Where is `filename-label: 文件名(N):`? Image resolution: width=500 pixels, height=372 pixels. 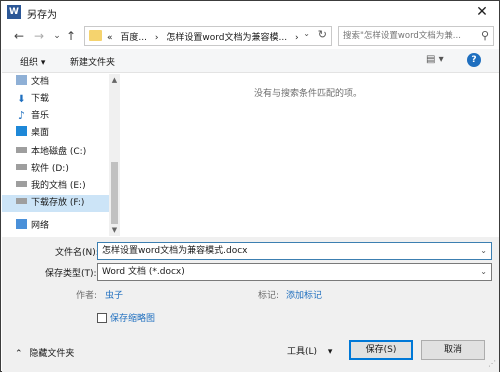 filename-label: 文件名(N): is located at coordinates (77, 253).